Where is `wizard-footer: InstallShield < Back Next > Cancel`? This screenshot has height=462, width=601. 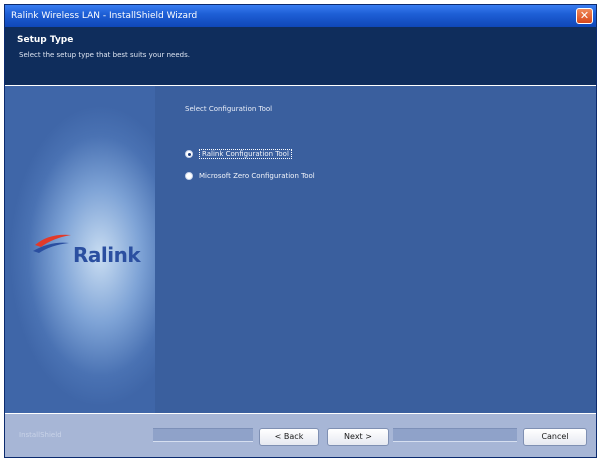
wizard-footer: InstallShield < Back Next > Cancel is located at coordinates (300, 435).